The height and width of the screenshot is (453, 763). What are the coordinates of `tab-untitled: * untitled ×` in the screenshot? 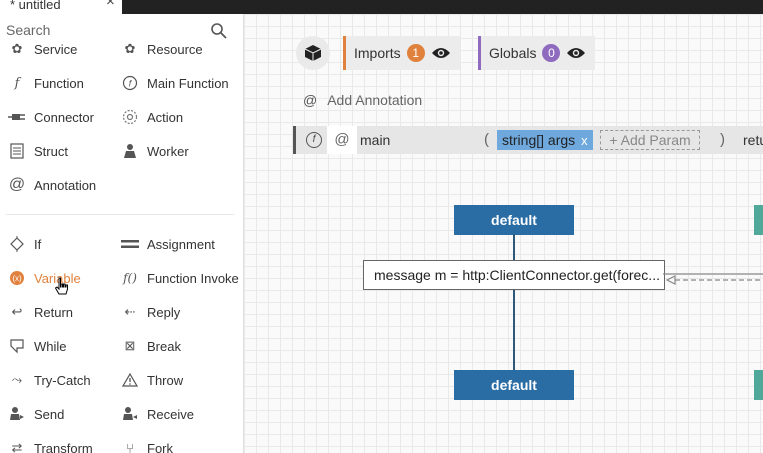 It's located at (61, 7).